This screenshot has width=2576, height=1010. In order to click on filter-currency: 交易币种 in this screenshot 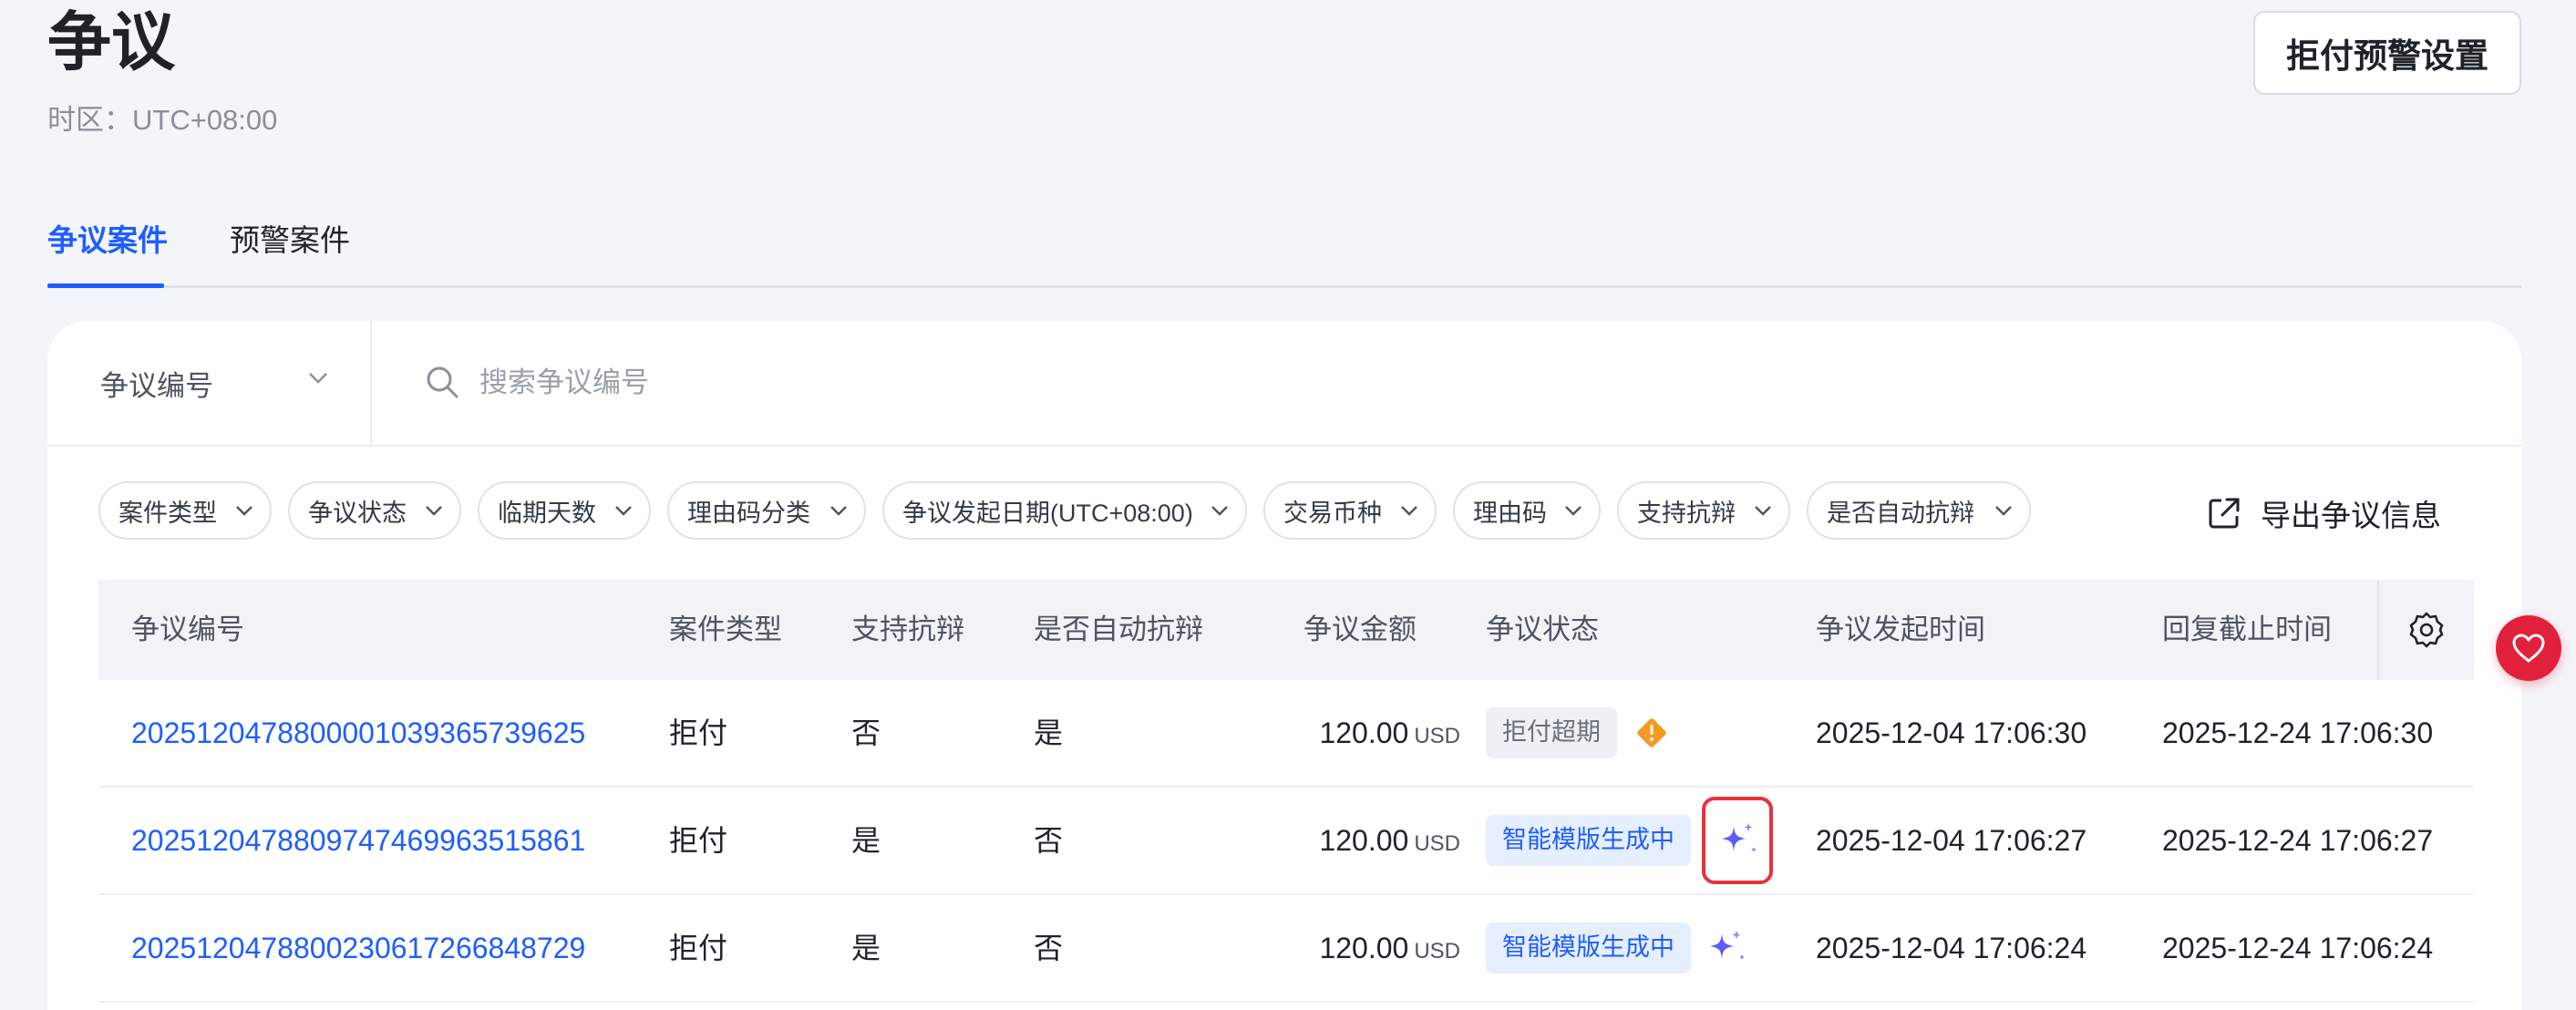, I will do `click(1350, 510)`.